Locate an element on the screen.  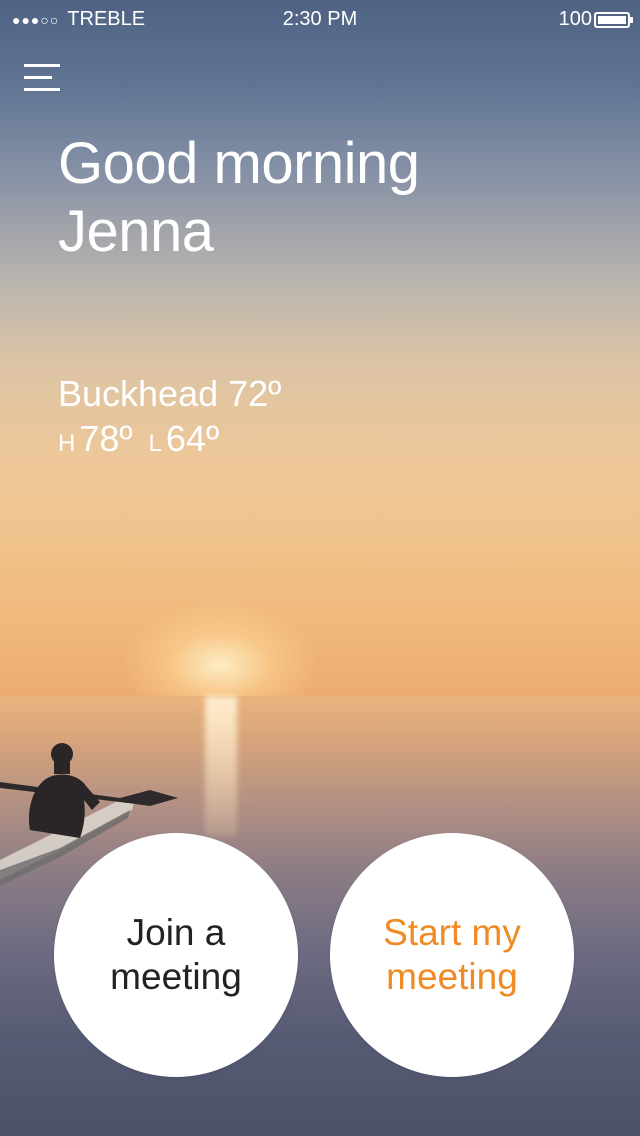
start-meeting-button: Start my meeting is located at coordinates (452, 955).